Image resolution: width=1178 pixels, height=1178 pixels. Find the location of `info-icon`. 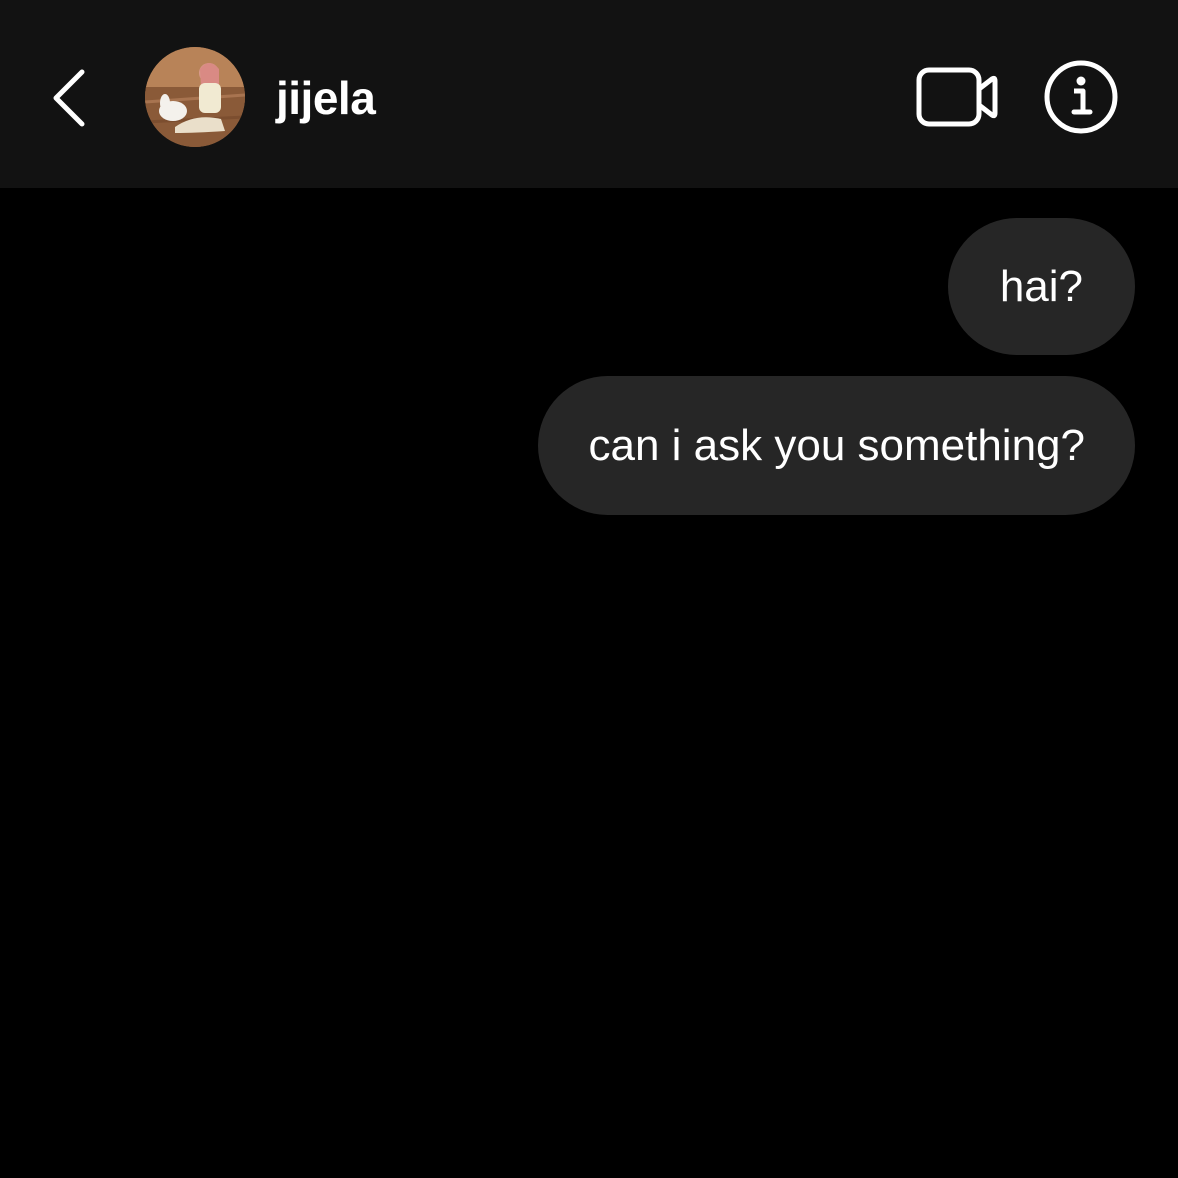

info-icon is located at coordinates (1081, 97).